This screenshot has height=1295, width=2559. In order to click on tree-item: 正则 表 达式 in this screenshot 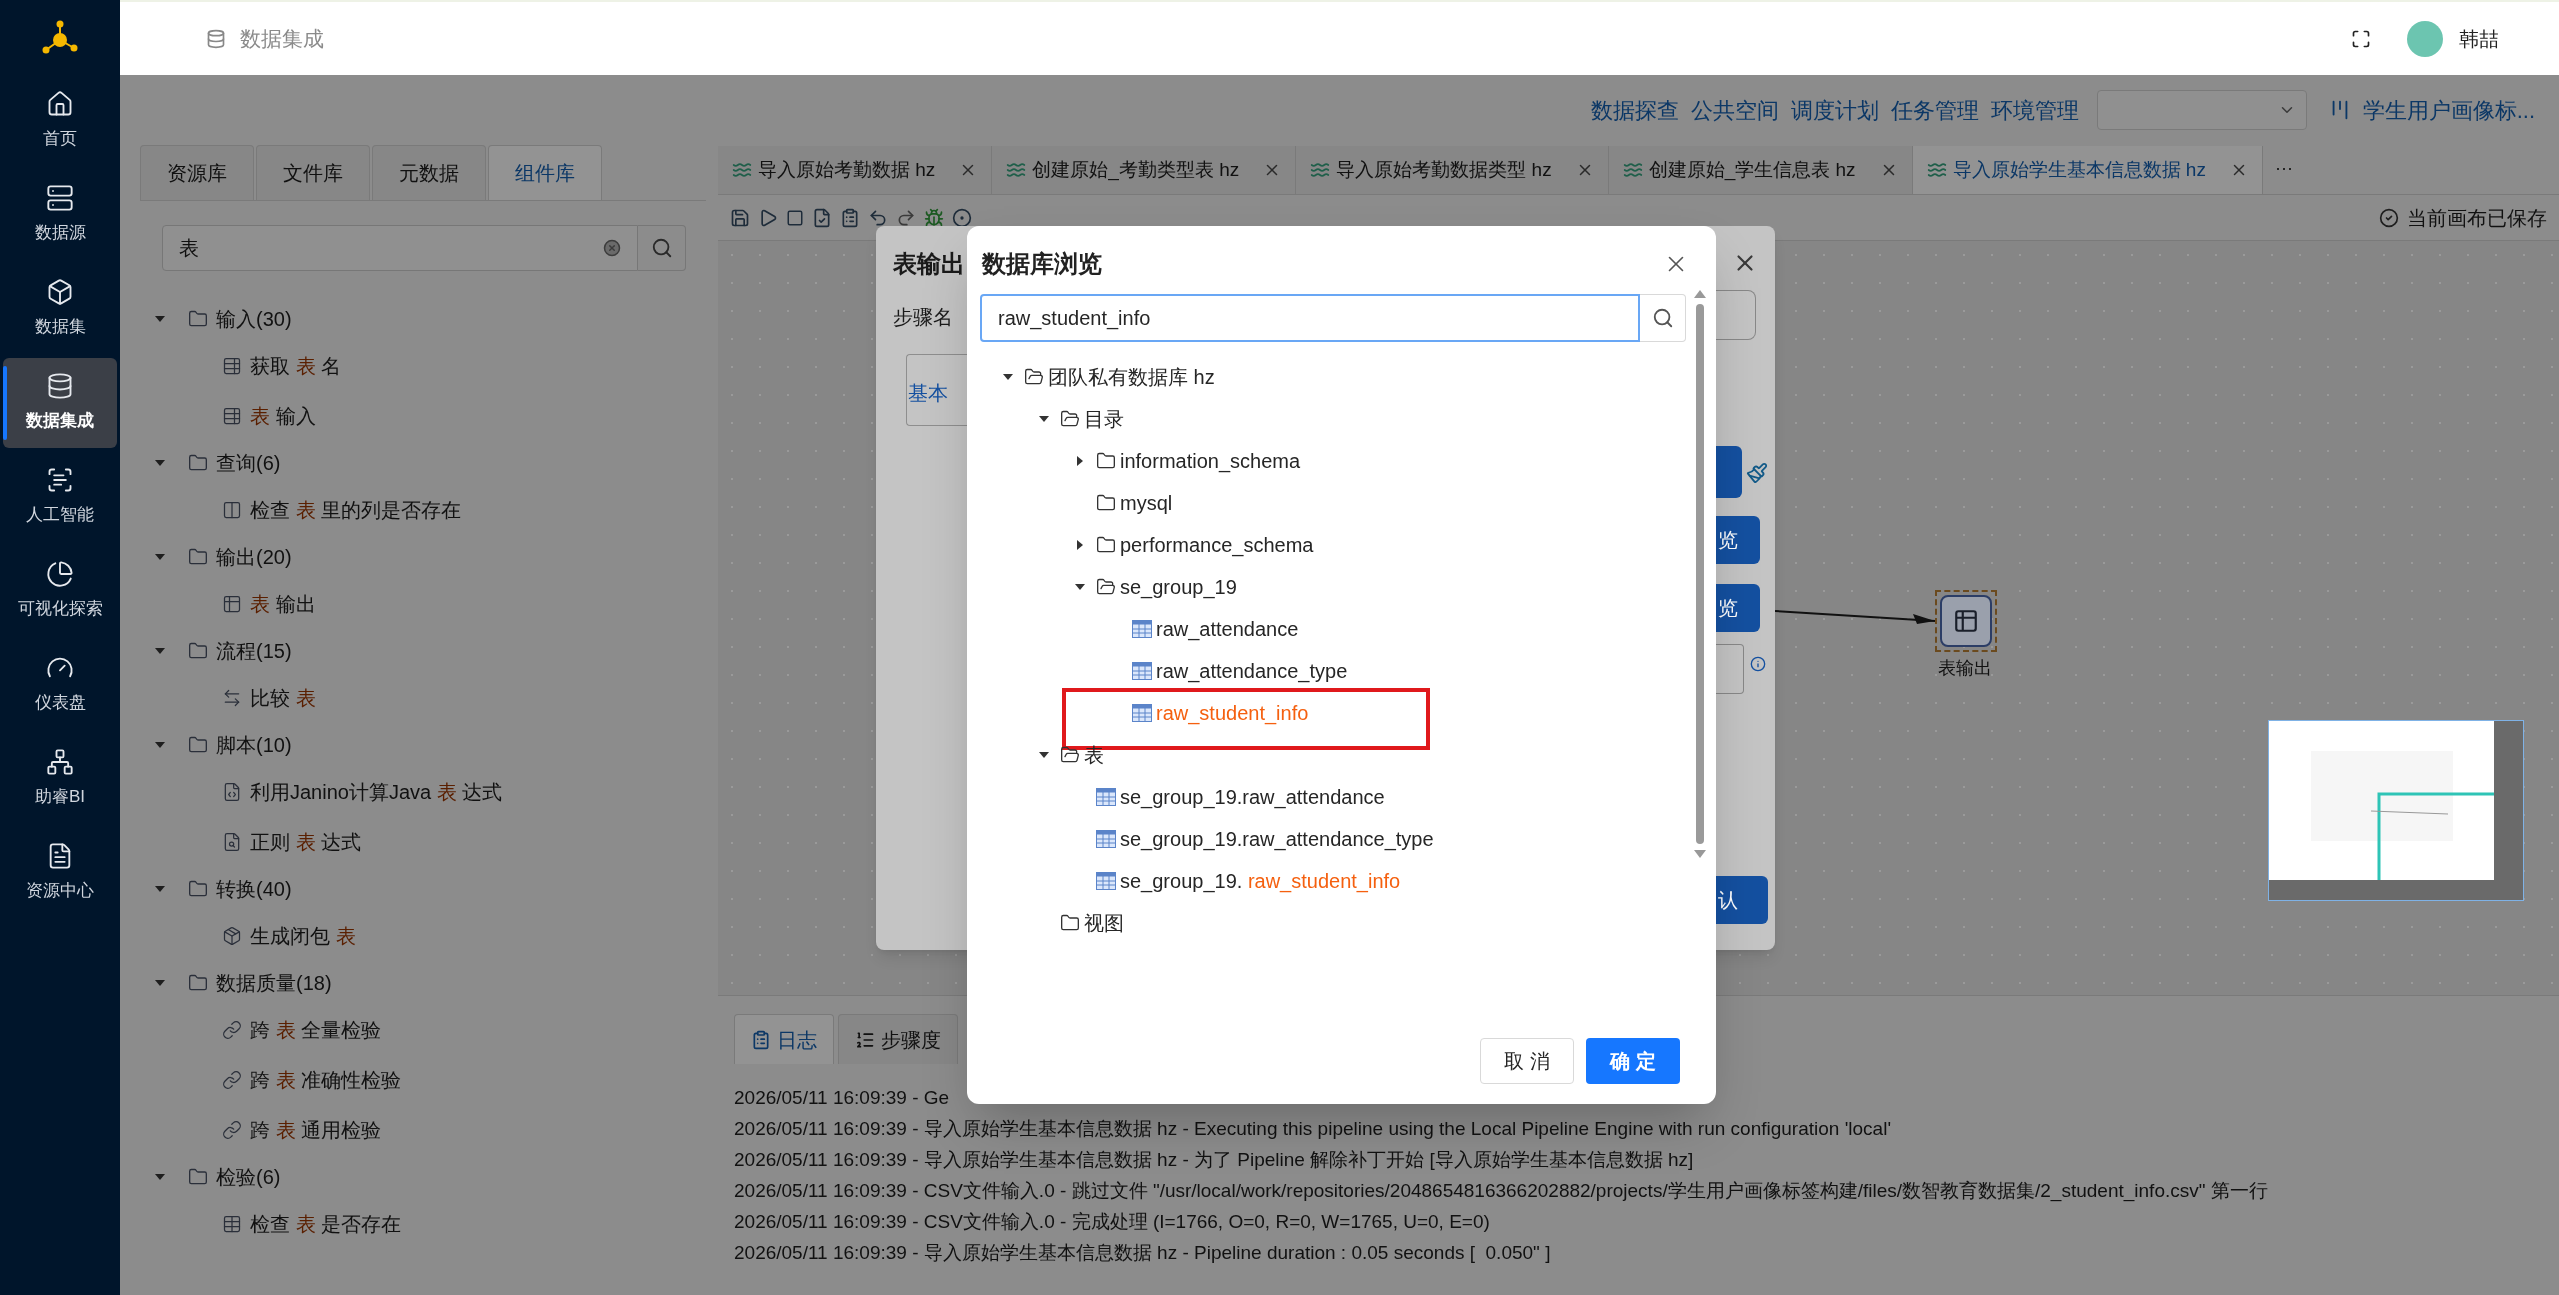, I will do `click(306, 842)`.